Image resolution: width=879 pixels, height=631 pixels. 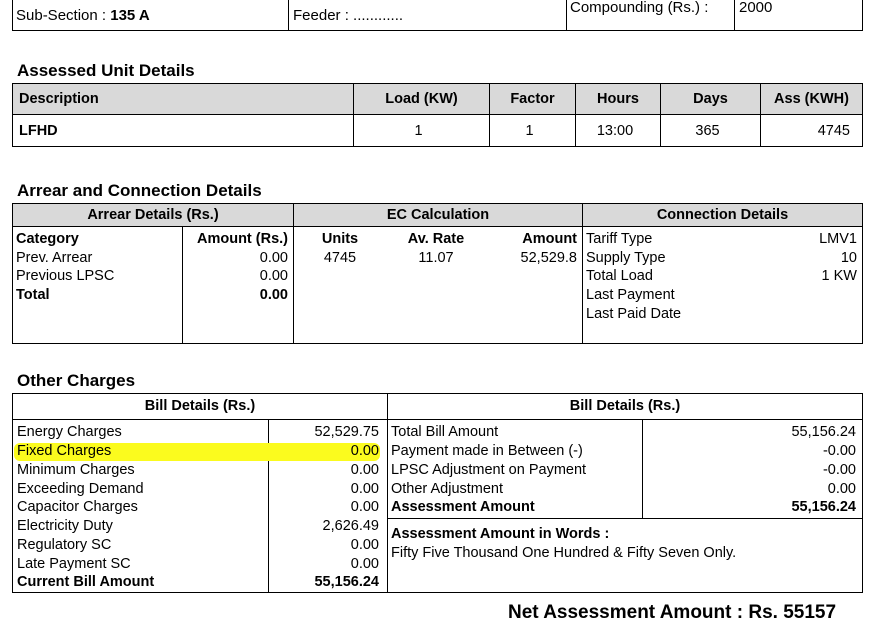 What do you see at coordinates (839, 470) in the screenshot?
I see `lpsc-adjustment-value: -0.00` at bounding box center [839, 470].